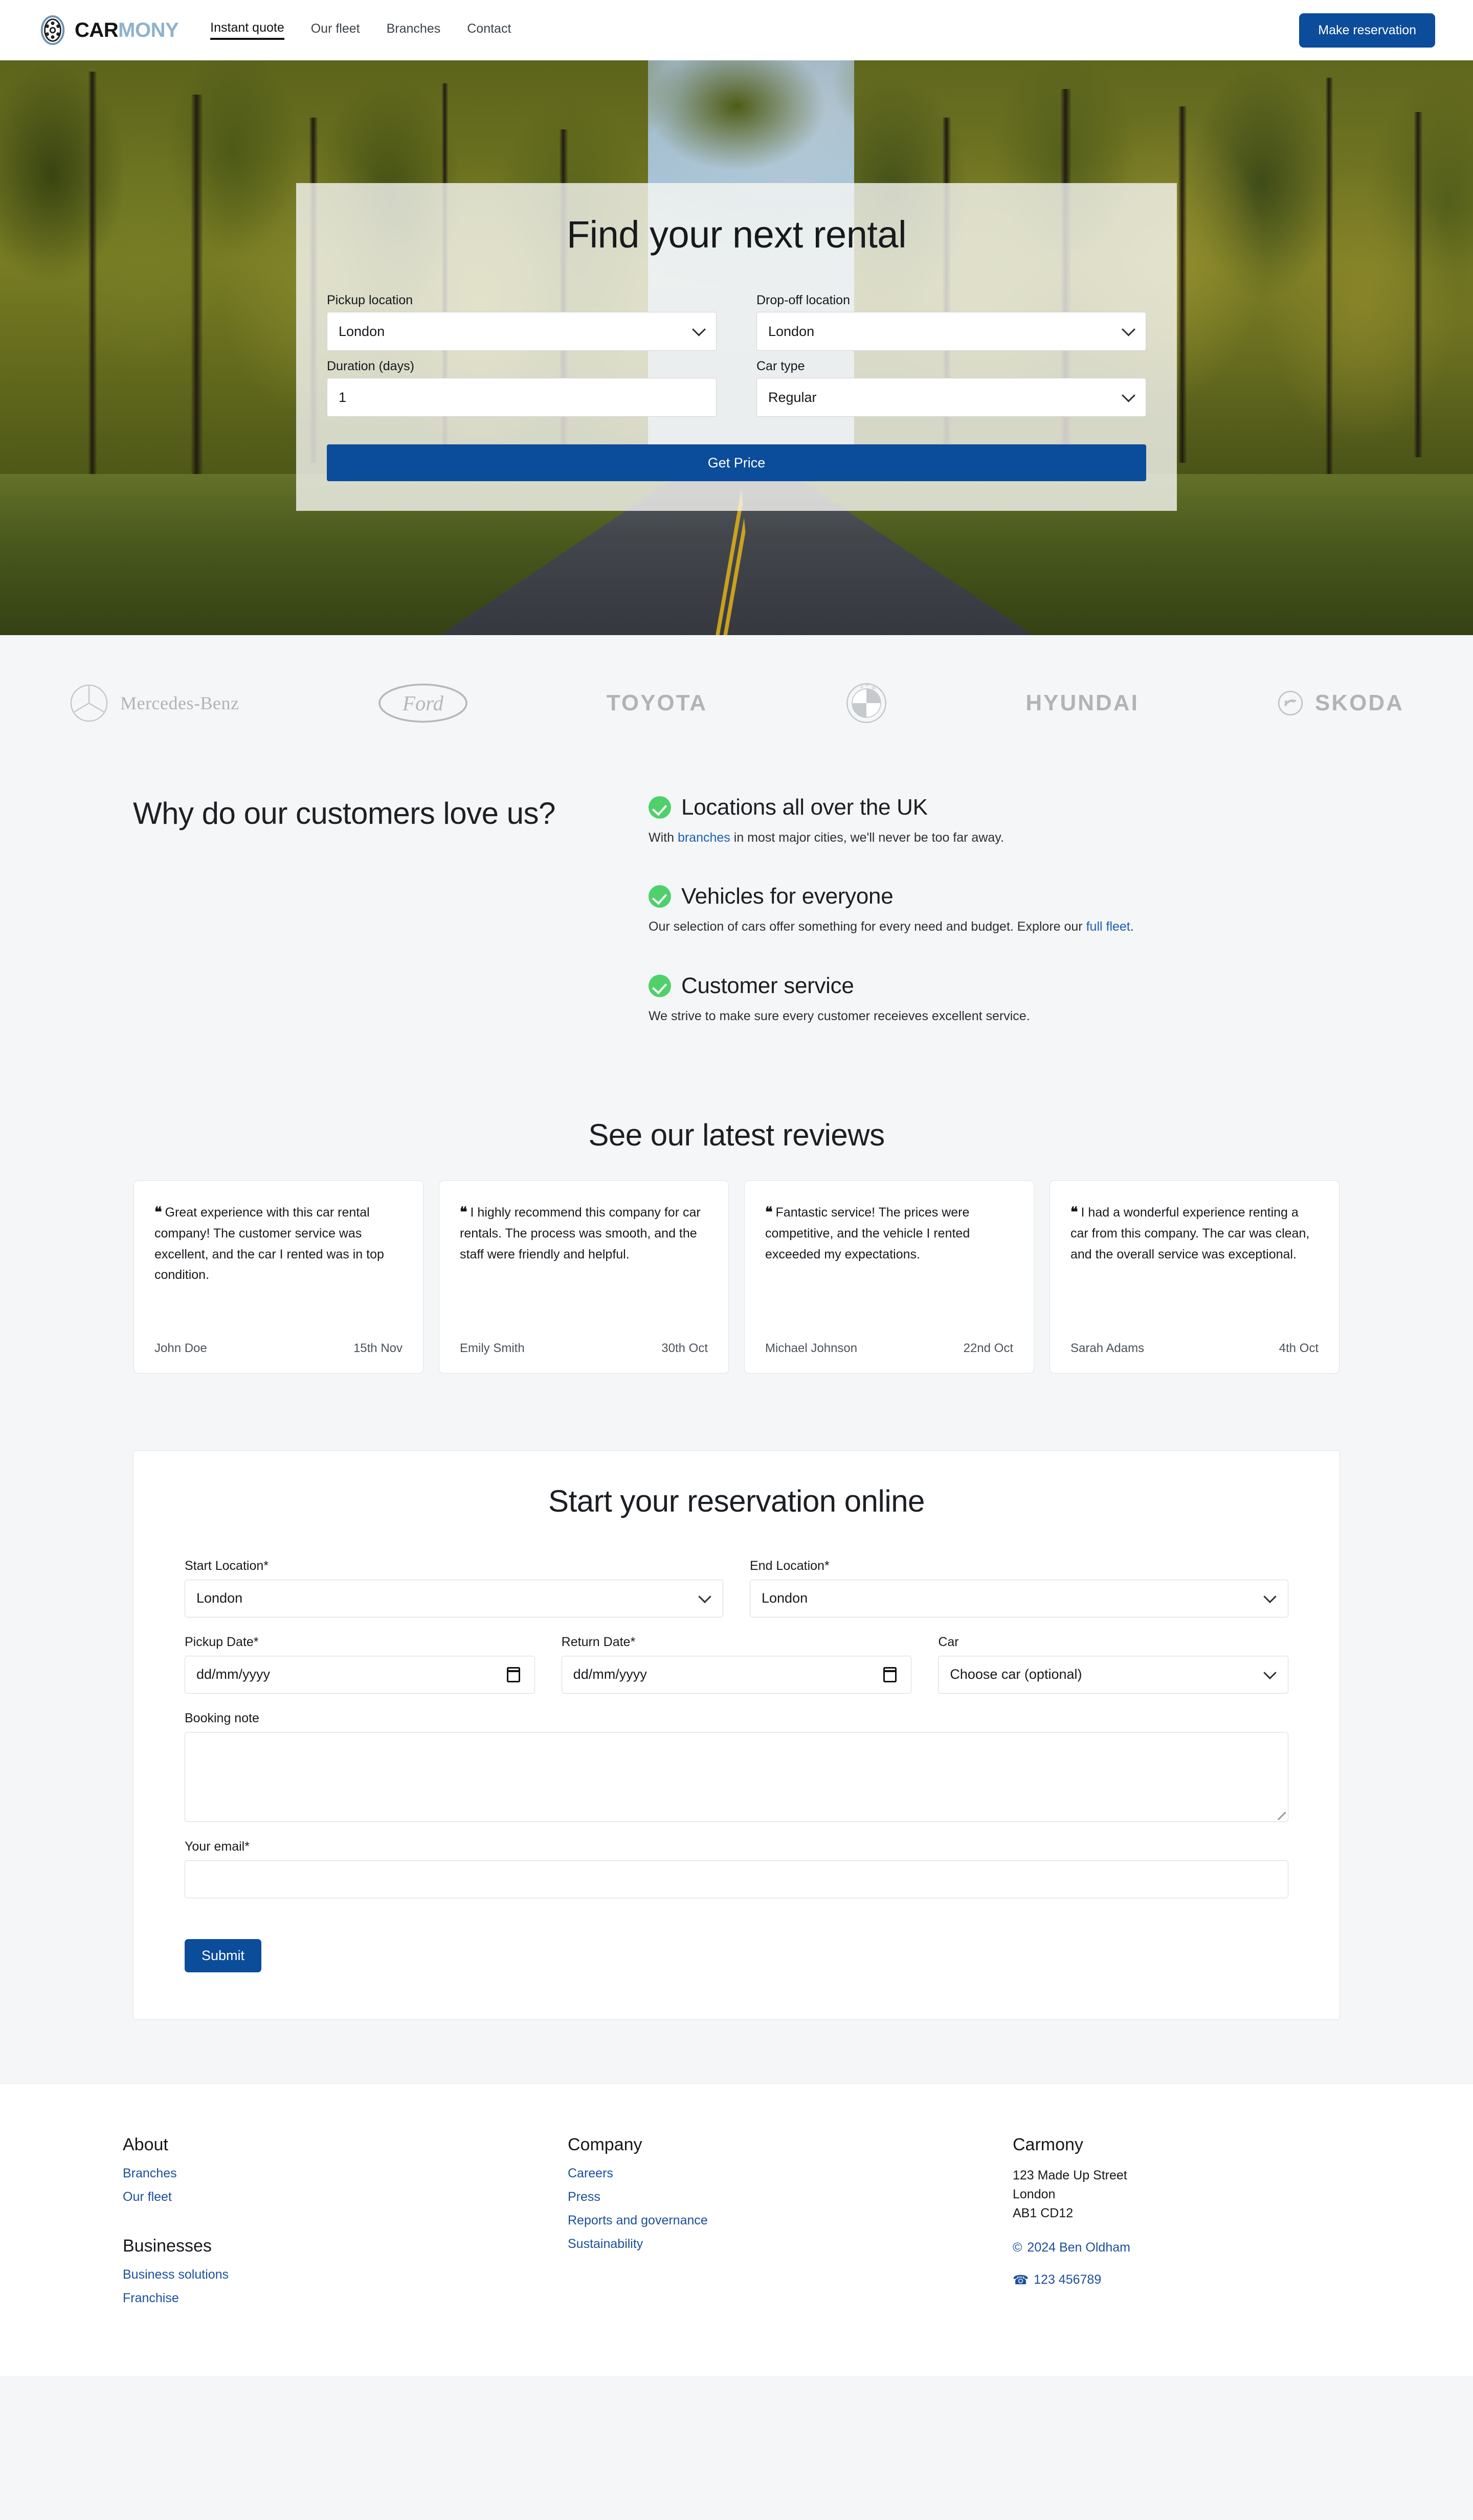  Describe the element at coordinates (414, 30) in the screenshot. I see `nav-item-branches: Branches` at that location.